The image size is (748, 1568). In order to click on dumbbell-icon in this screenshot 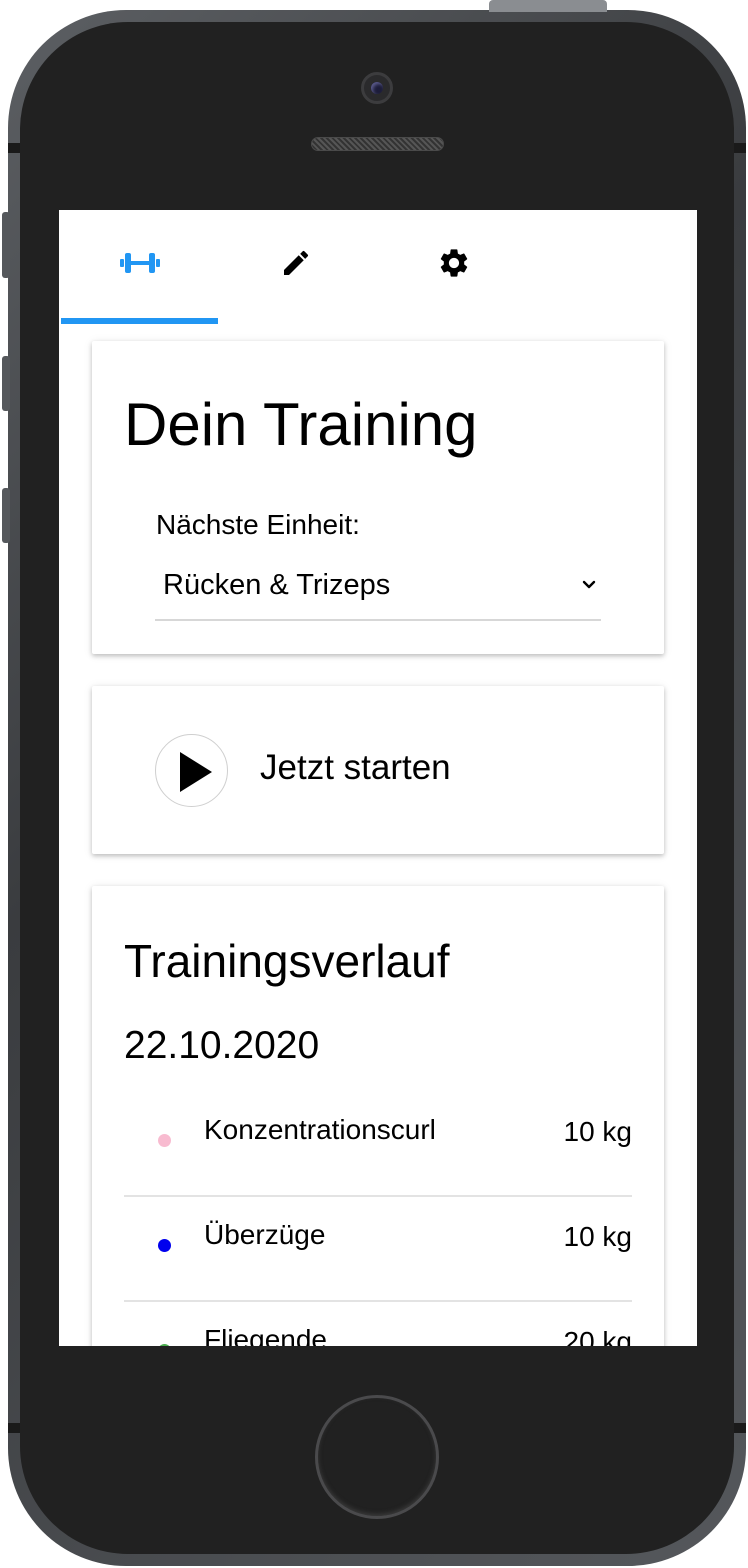, I will do `click(140, 263)`.